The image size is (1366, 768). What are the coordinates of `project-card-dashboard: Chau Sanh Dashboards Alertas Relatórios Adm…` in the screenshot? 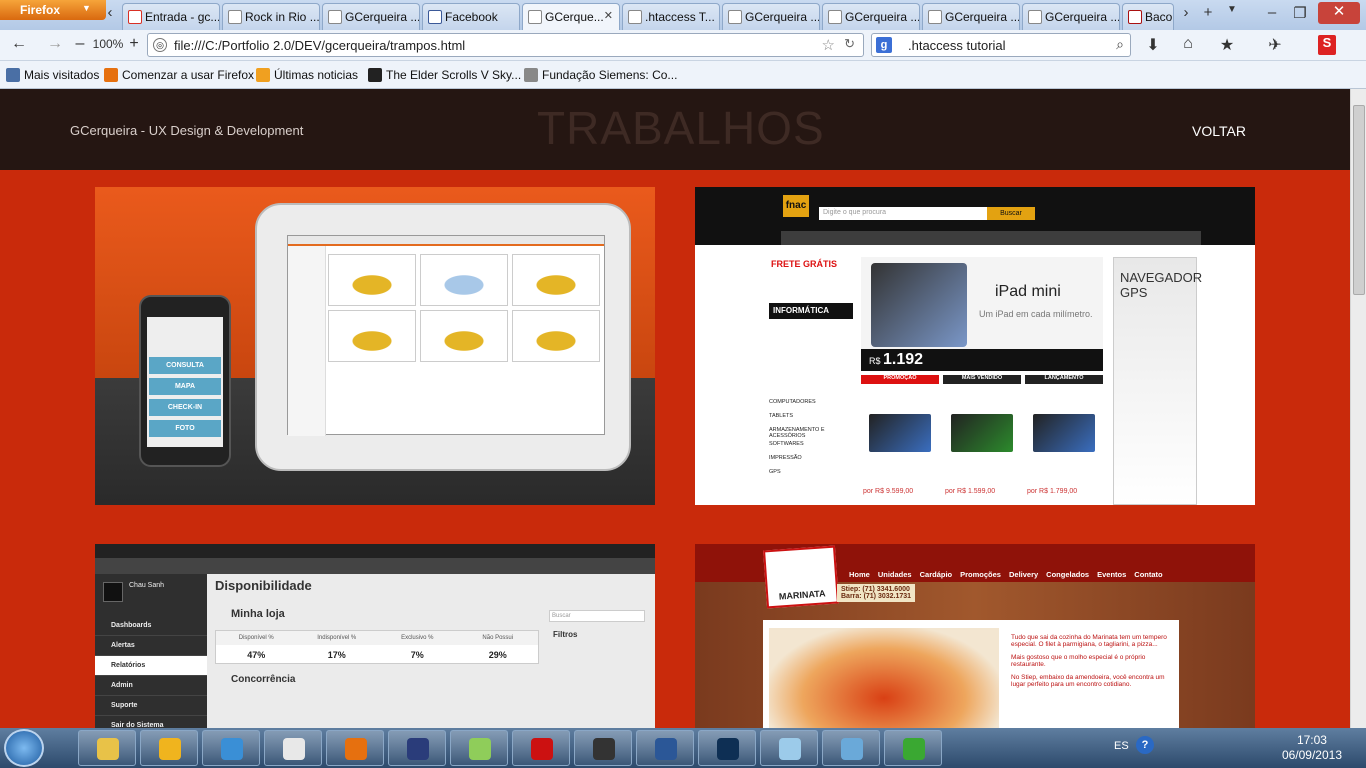 It's located at (375, 636).